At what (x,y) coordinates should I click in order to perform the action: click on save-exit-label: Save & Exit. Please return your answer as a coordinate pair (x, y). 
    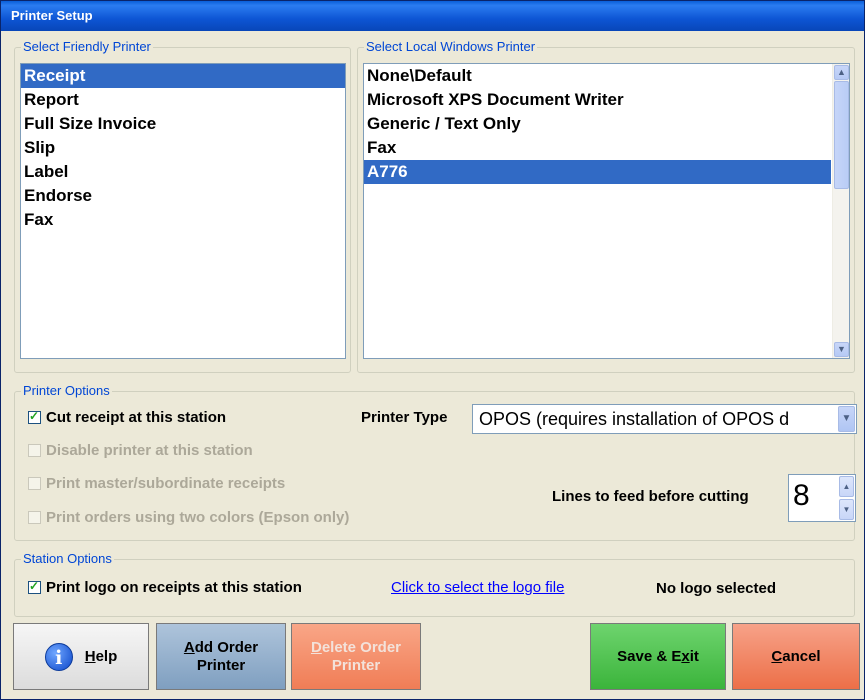
    Looking at the image, I should click on (658, 656).